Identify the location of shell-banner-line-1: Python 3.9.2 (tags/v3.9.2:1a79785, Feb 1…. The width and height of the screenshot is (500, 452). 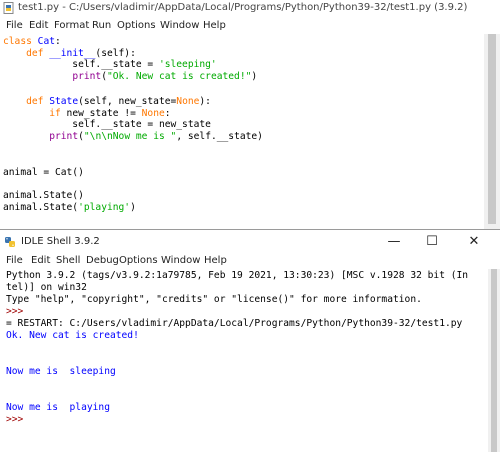
(237, 275).